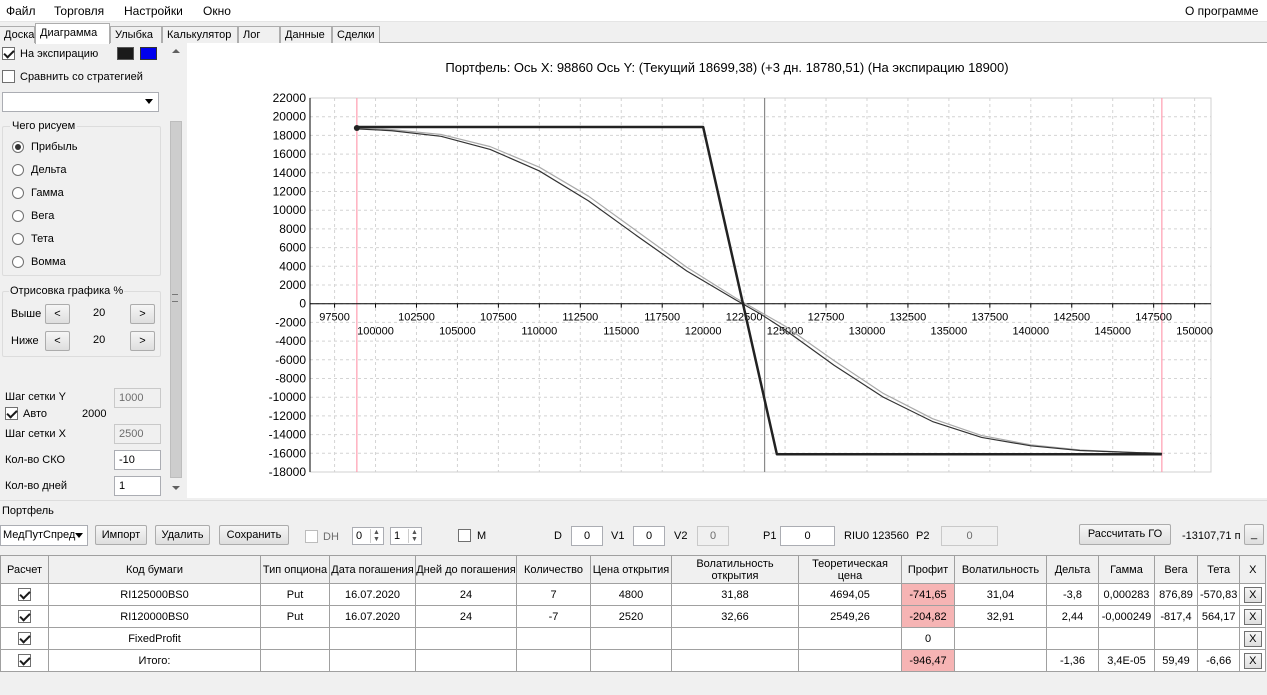 This screenshot has height=695, width=1267. What do you see at coordinates (1000, 616) in the screenshot?
I see `cell-vol: 32,91` at bounding box center [1000, 616].